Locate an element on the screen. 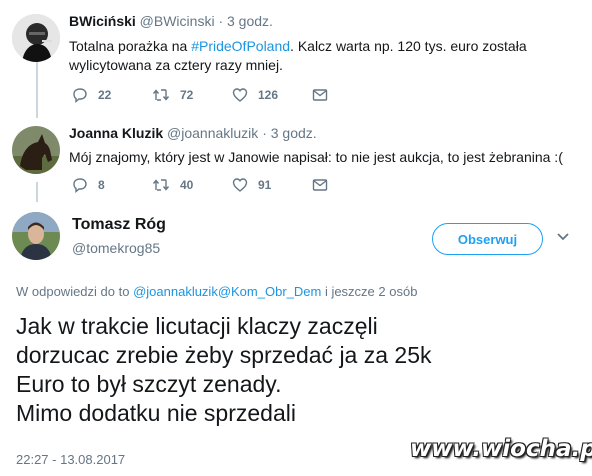 Image resolution: width=592 pixels, height=476 pixels. author-name: Joanna Kluzik is located at coordinates (116, 133).